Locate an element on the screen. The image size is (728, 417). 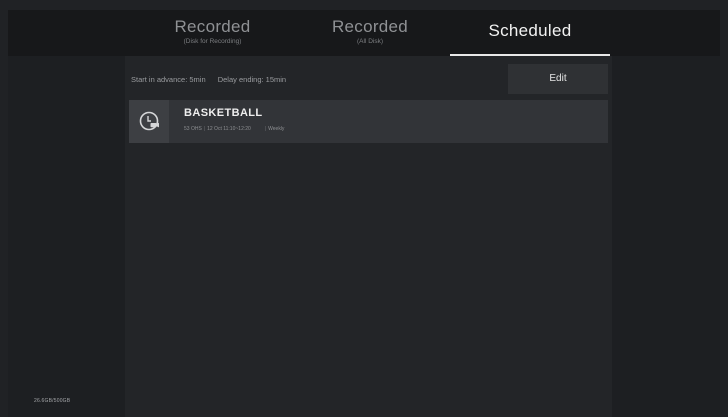
program-details: 53 OHS | 12 Oct 11:10~12:20 | Weekly is located at coordinates (234, 129).